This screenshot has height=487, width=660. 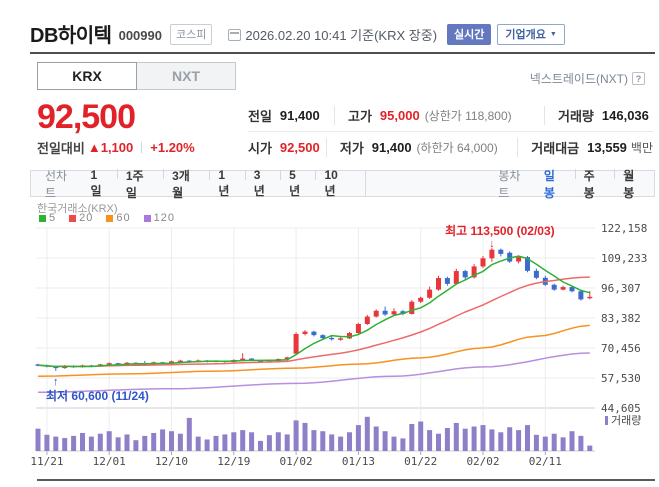 I want to click on range-item-10년: 10년, so click(x=336, y=183).